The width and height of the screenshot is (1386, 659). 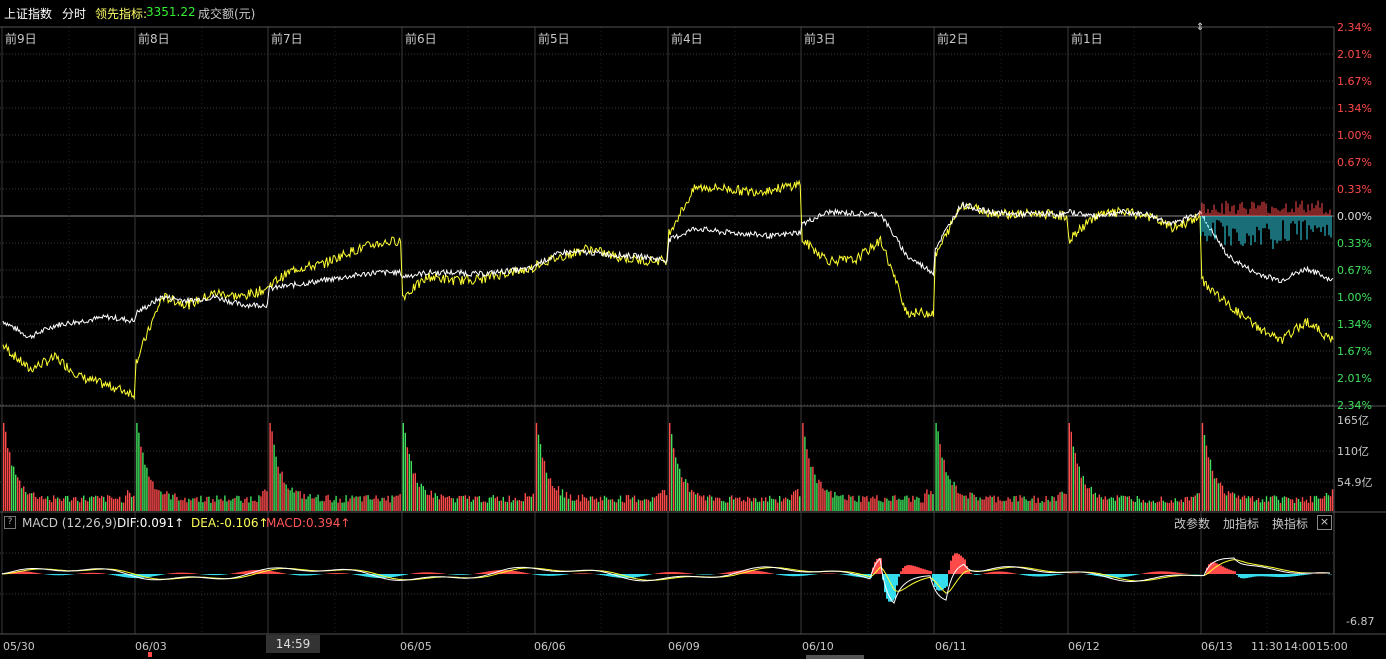 I want to click on help-icon: ?, so click(x=10, y=522).